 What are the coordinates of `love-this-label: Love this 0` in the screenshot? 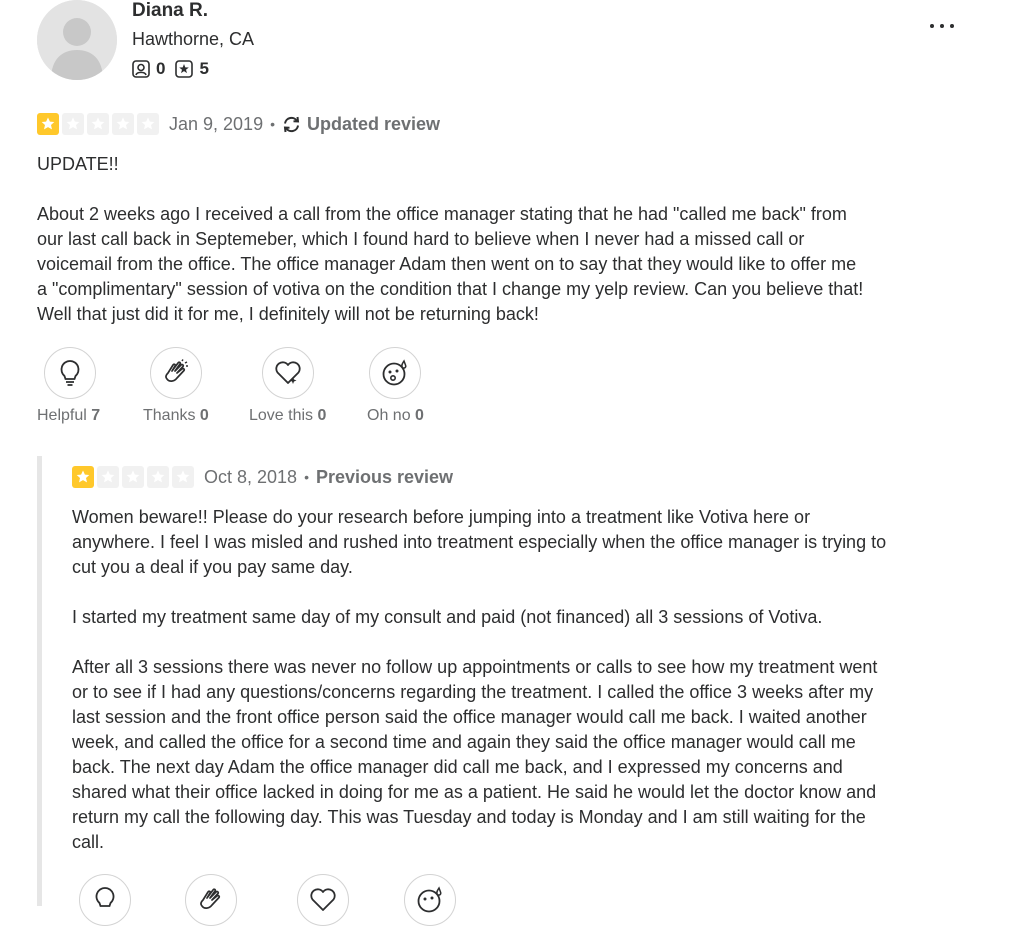 It's located at (288, 415).